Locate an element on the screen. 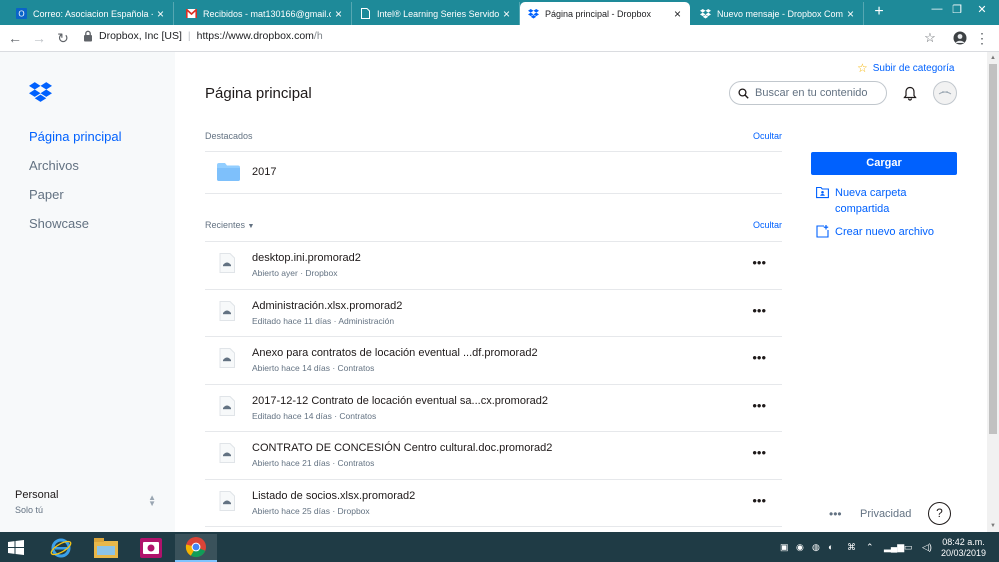  account-switcher: Personal Solo tú ▲ ▼ is located at coordinates (87, 502).